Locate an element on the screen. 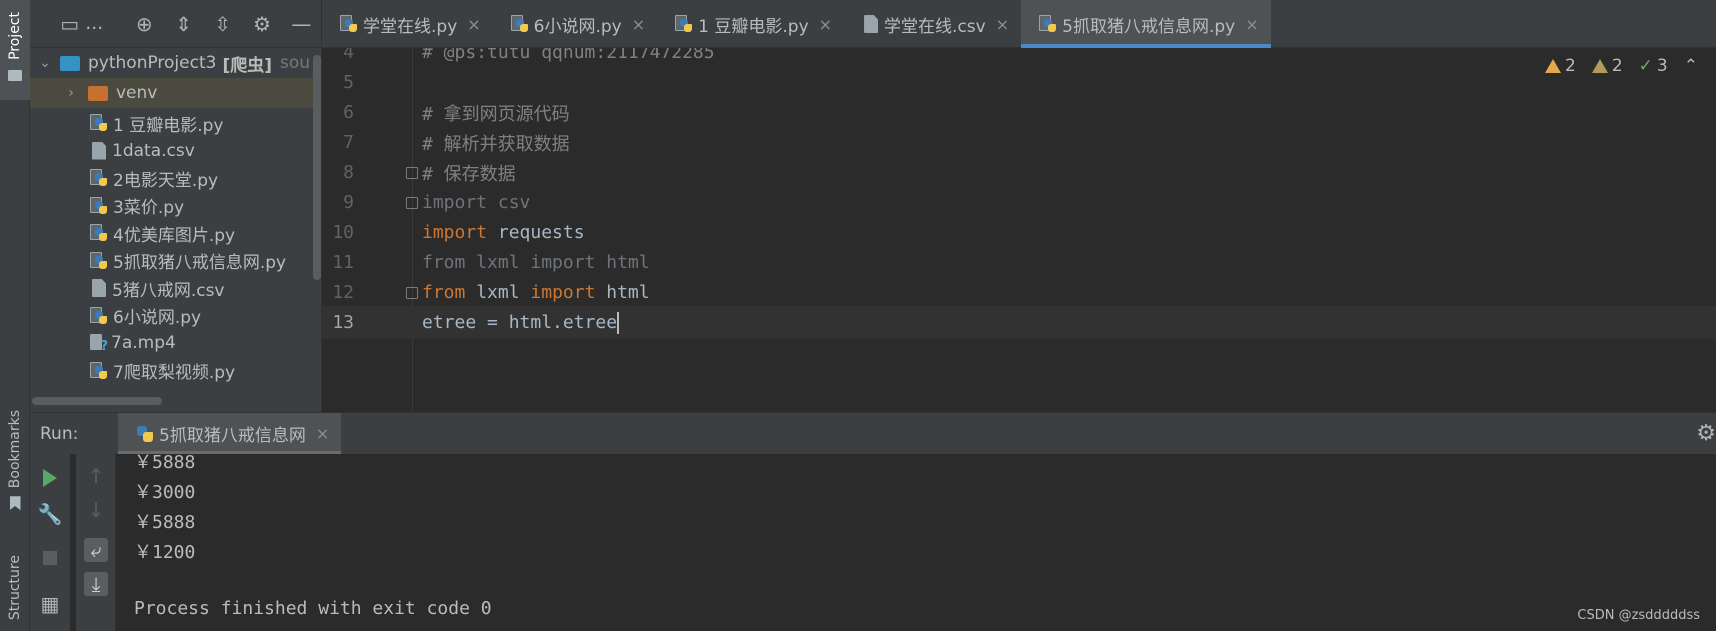 The width and height of the screenshot is (1716, 631). chevron-up-icon: ⌃ is located at coordinates (1691, 66).